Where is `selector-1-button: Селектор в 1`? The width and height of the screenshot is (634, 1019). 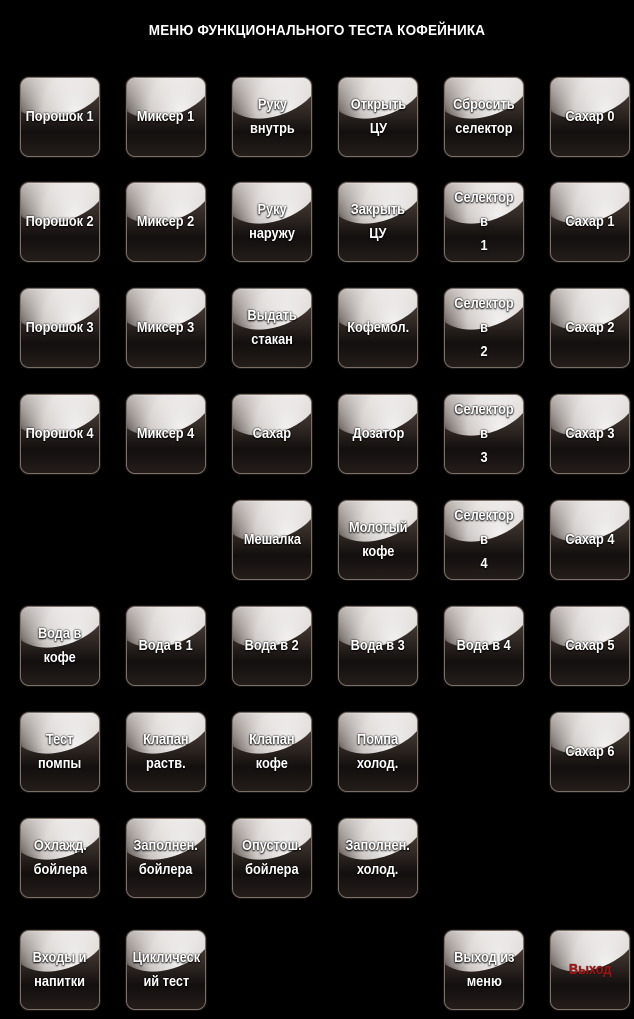 selector-1-button: Селектор в 1 is located at coordinates (484, 222).